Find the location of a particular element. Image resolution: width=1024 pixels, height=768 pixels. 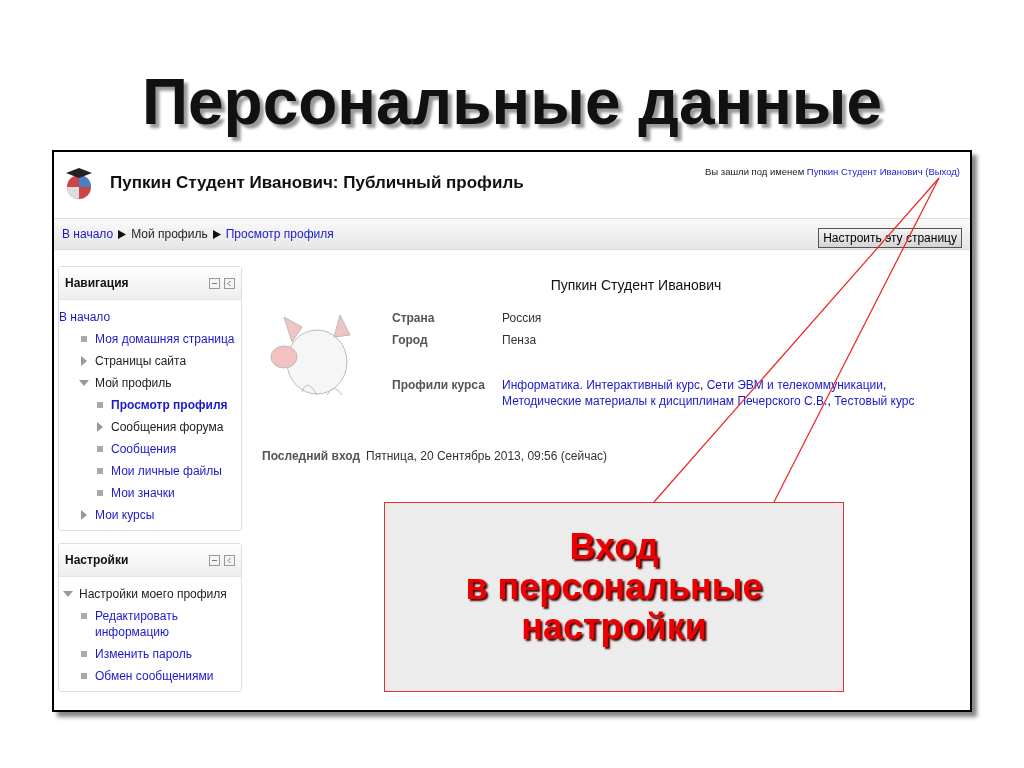

field-value: Пенза is located at coordinates (520, 340).